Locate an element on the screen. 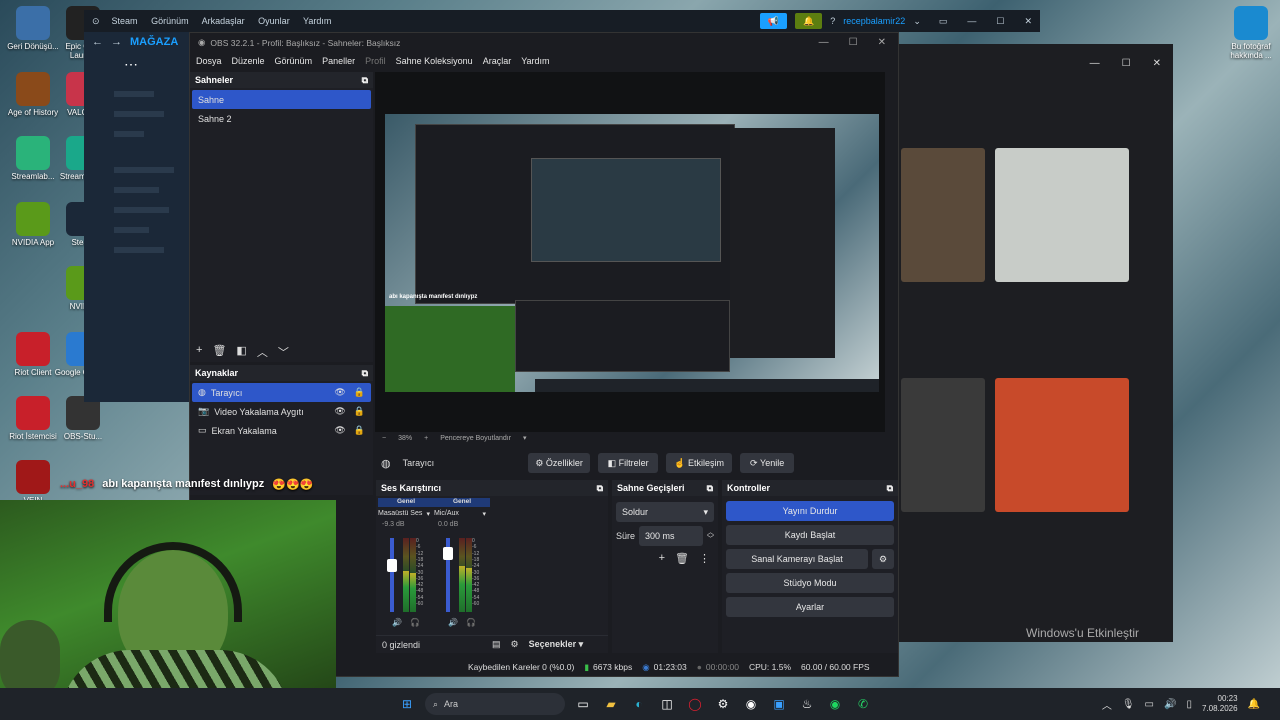 This screenshot has width=1280, height=720. transition-select: Soldur ▾ is located at coordinates (665, 512).